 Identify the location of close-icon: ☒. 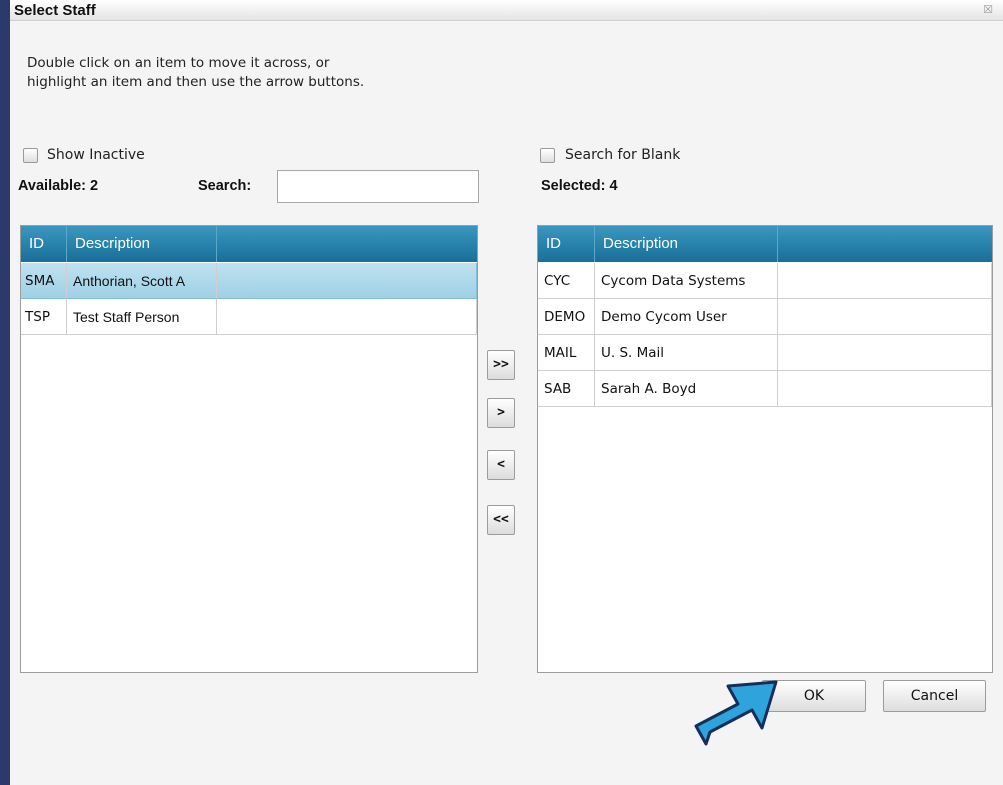
(988, 9).